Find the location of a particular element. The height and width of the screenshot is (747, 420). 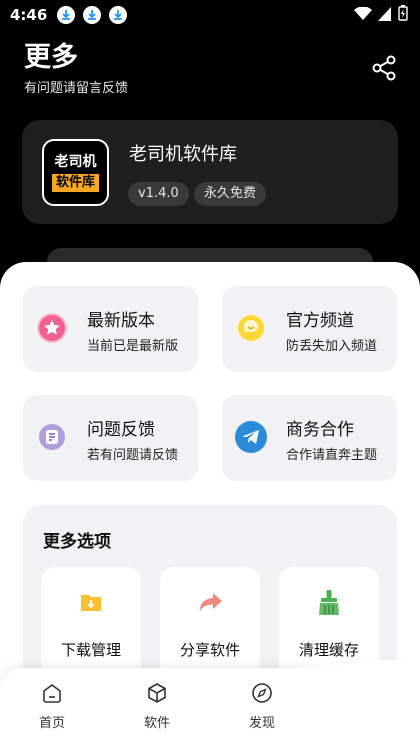

page-subtitle: 有问题请留言反馈 is located at coordinates (76, 88).